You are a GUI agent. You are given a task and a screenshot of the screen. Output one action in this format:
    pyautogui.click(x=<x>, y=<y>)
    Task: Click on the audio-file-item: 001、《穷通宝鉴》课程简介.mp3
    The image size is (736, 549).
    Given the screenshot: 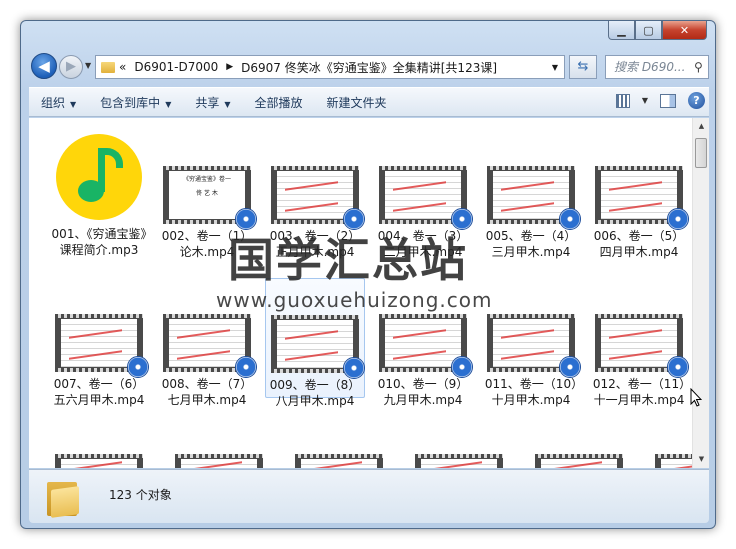 What is the action you would take?
    pyautogui.click(x=99, y=193)
    